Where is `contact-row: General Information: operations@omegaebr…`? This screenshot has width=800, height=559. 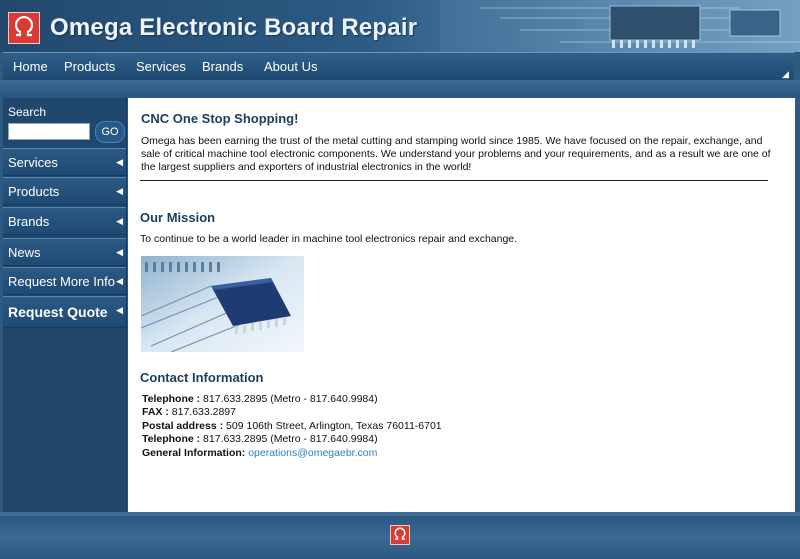
contact-row: General Information: operations@omegaebr… is located at coordinates (292, 453).